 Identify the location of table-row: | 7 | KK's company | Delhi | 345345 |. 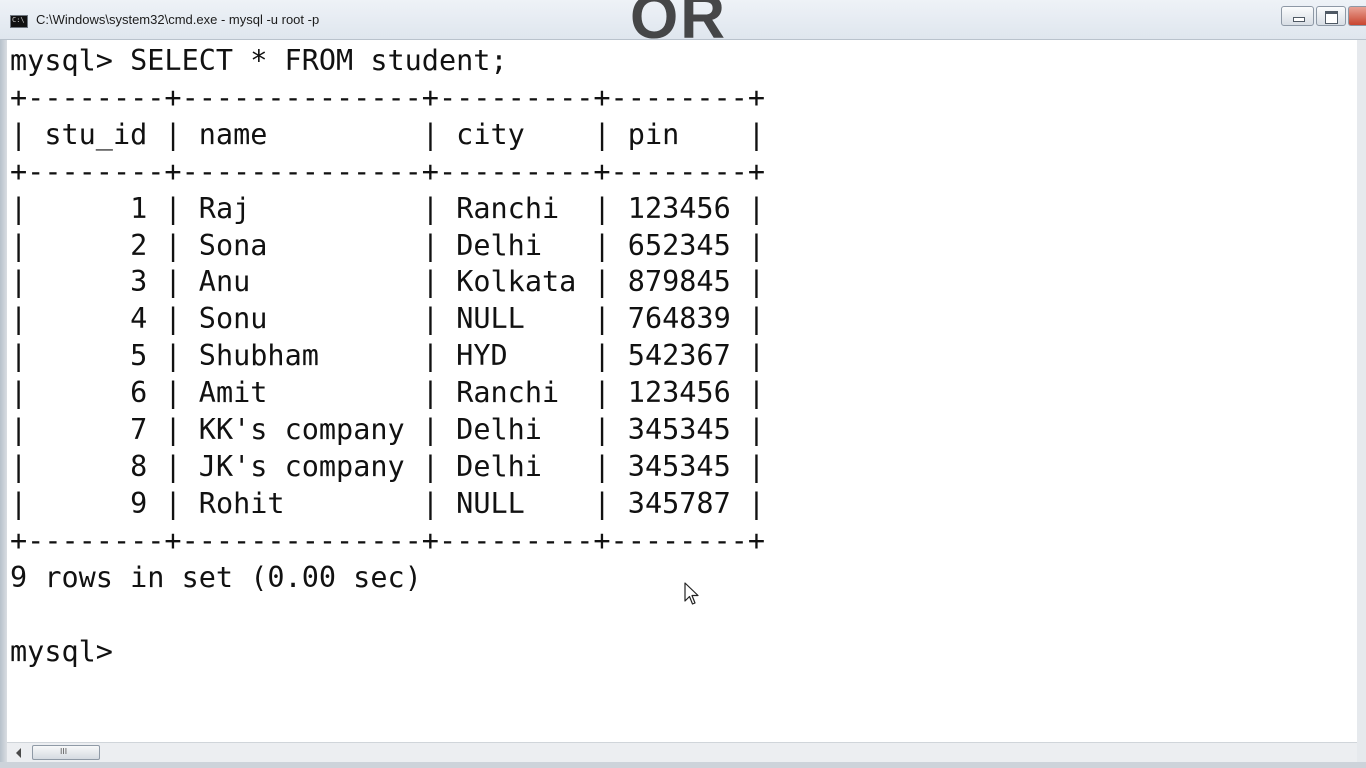
(388, 430).